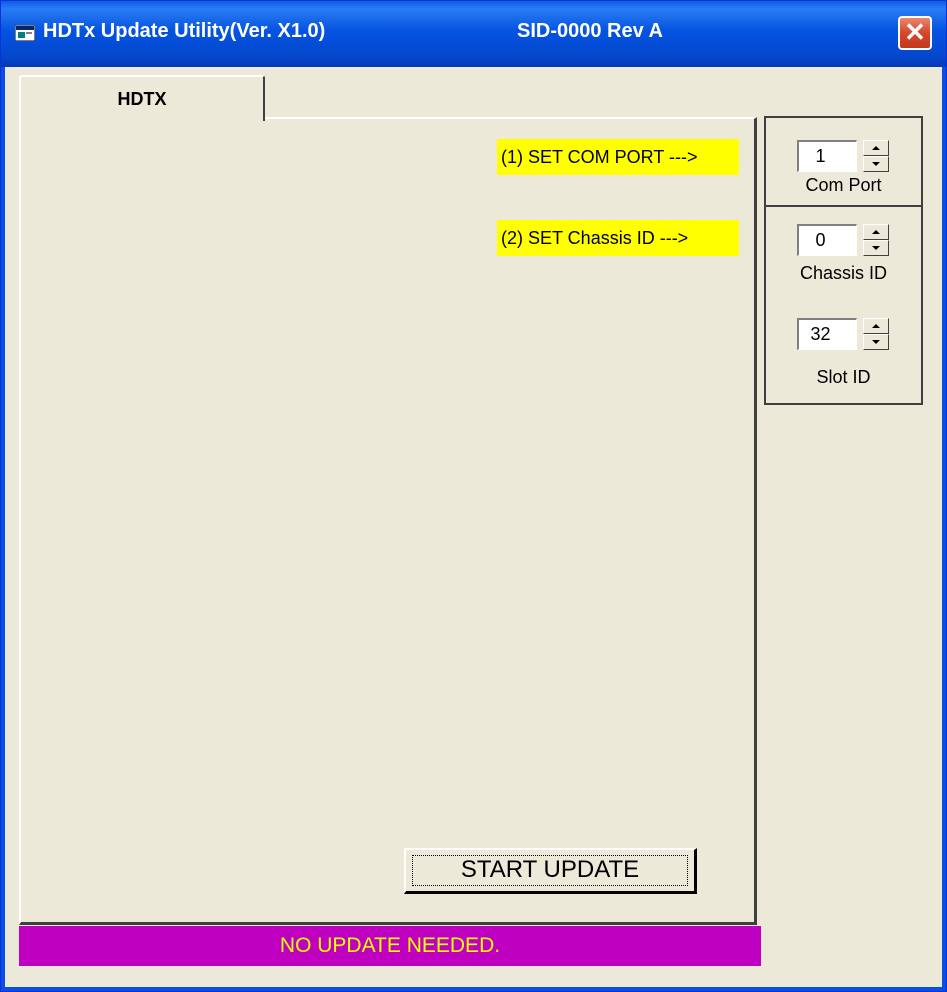 The width and height of the screenshot is (947, 992). I want to click on chassis-id-label: Chassis ID, so click(843, 273).